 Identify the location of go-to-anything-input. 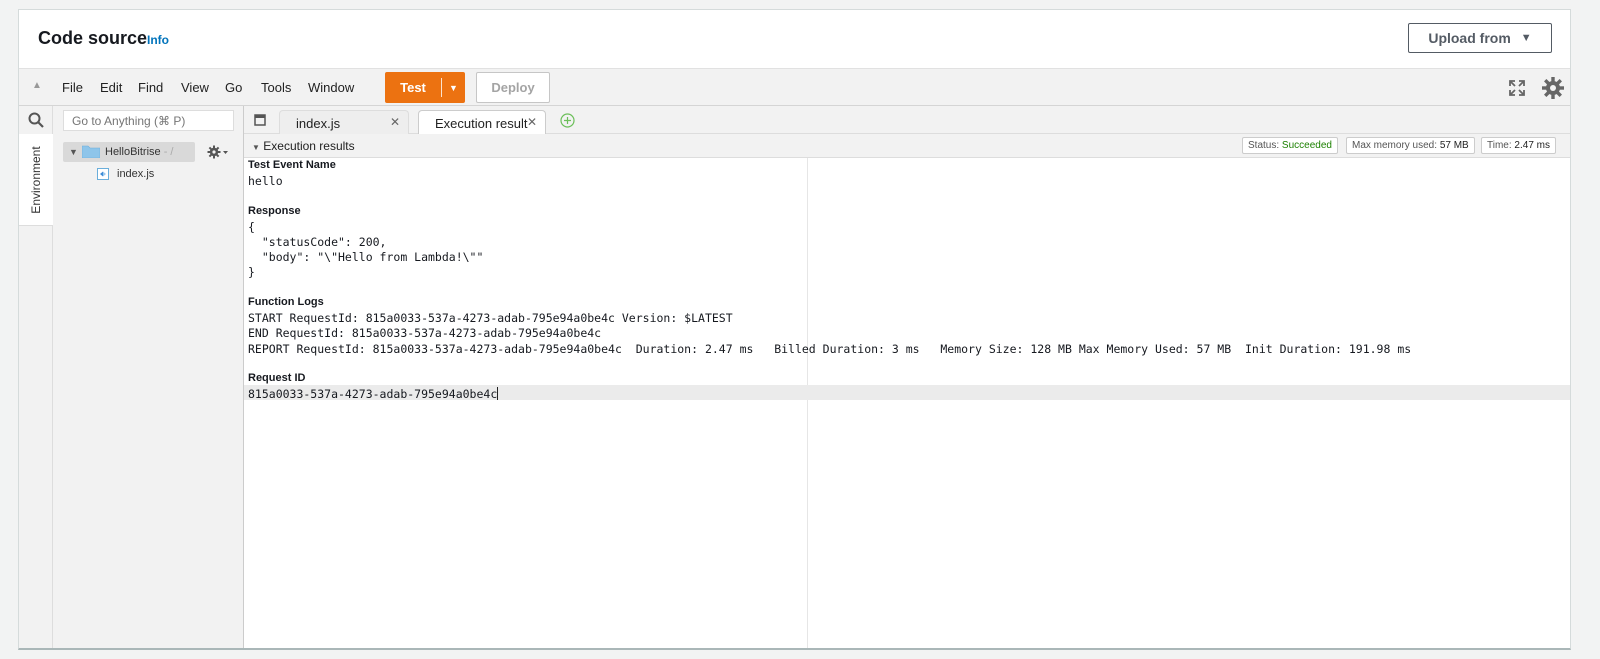
(148, 120).